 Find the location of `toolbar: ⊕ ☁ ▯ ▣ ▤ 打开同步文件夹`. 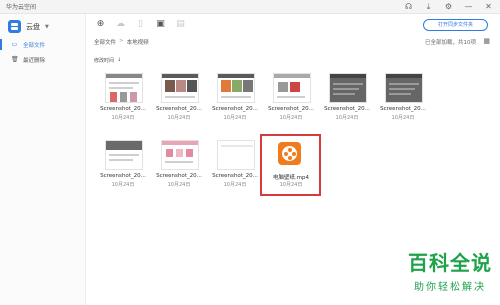

toolbar: ⊕ ☁ ▯ ▣ ▤ 打开同步文件夹 is located at coordinates (293, 24).